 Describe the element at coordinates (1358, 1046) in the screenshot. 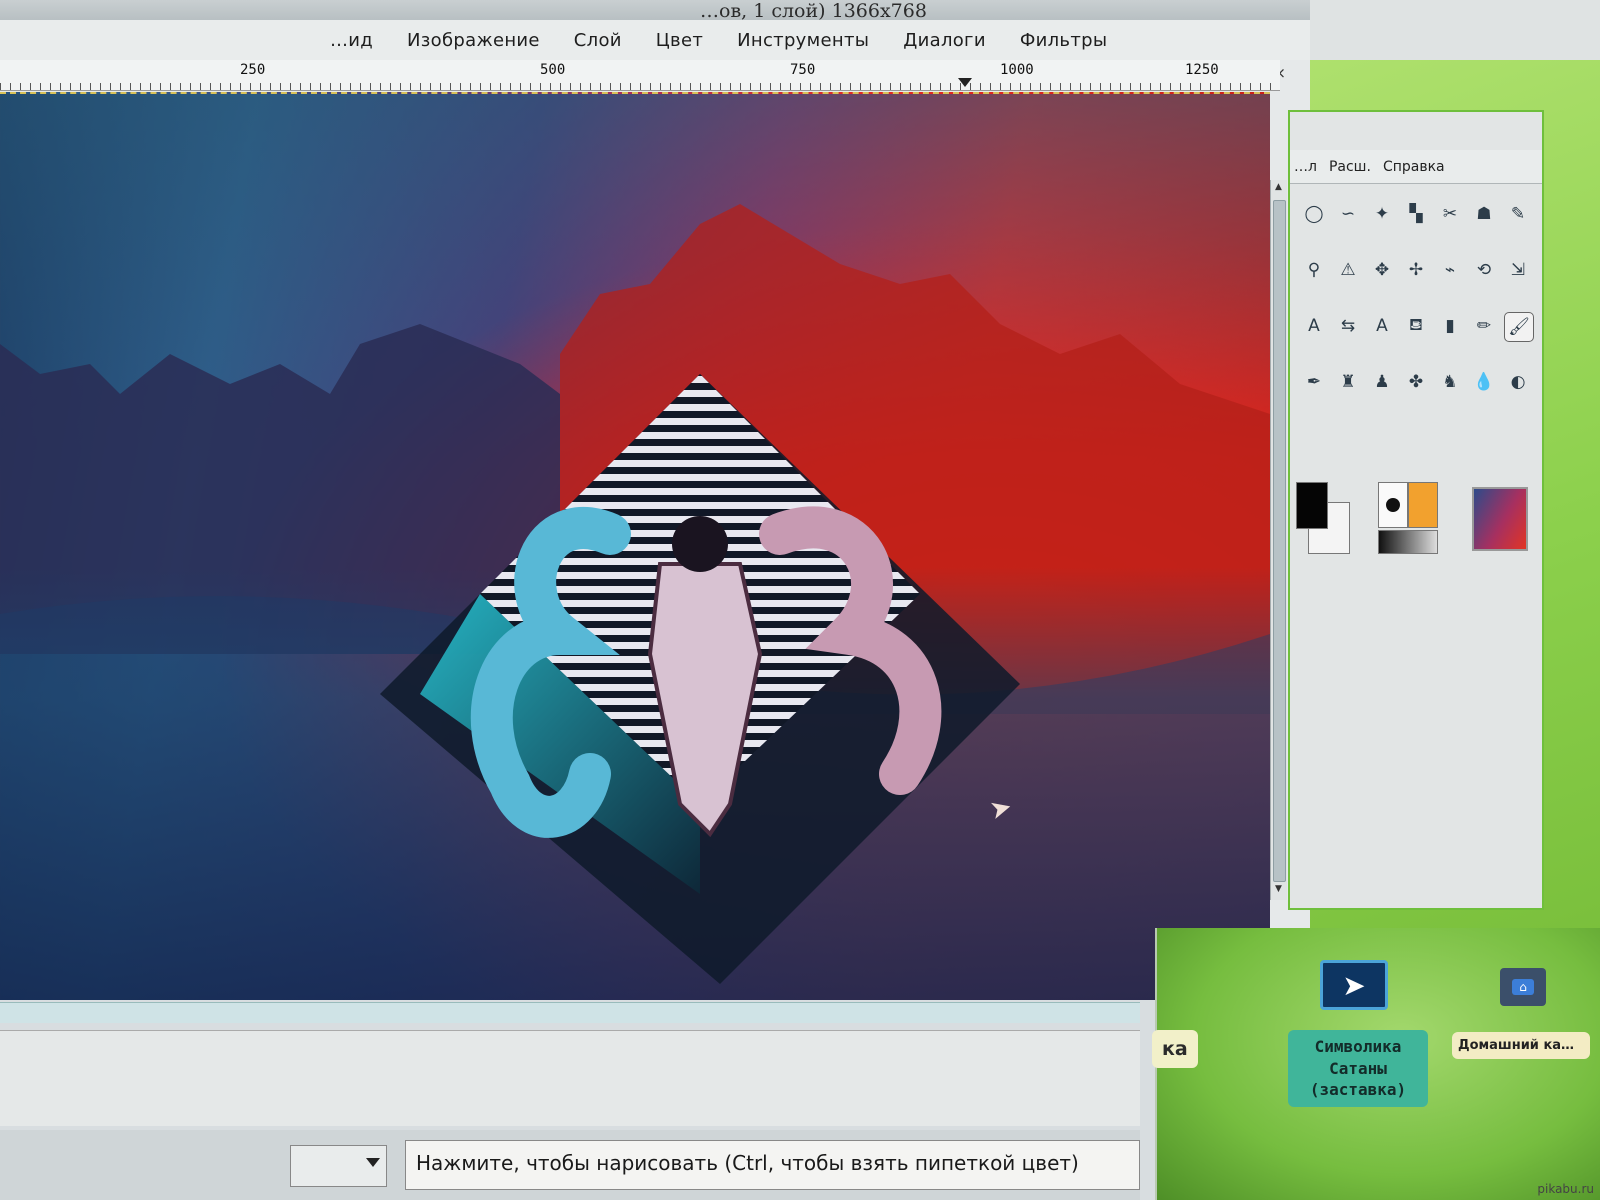

I see `label-line: Символика` at that location.